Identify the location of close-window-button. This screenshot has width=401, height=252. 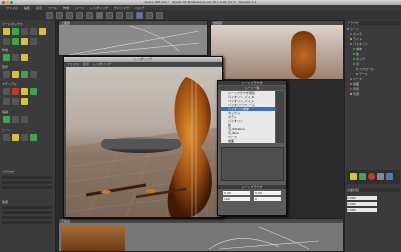
(3, 2).